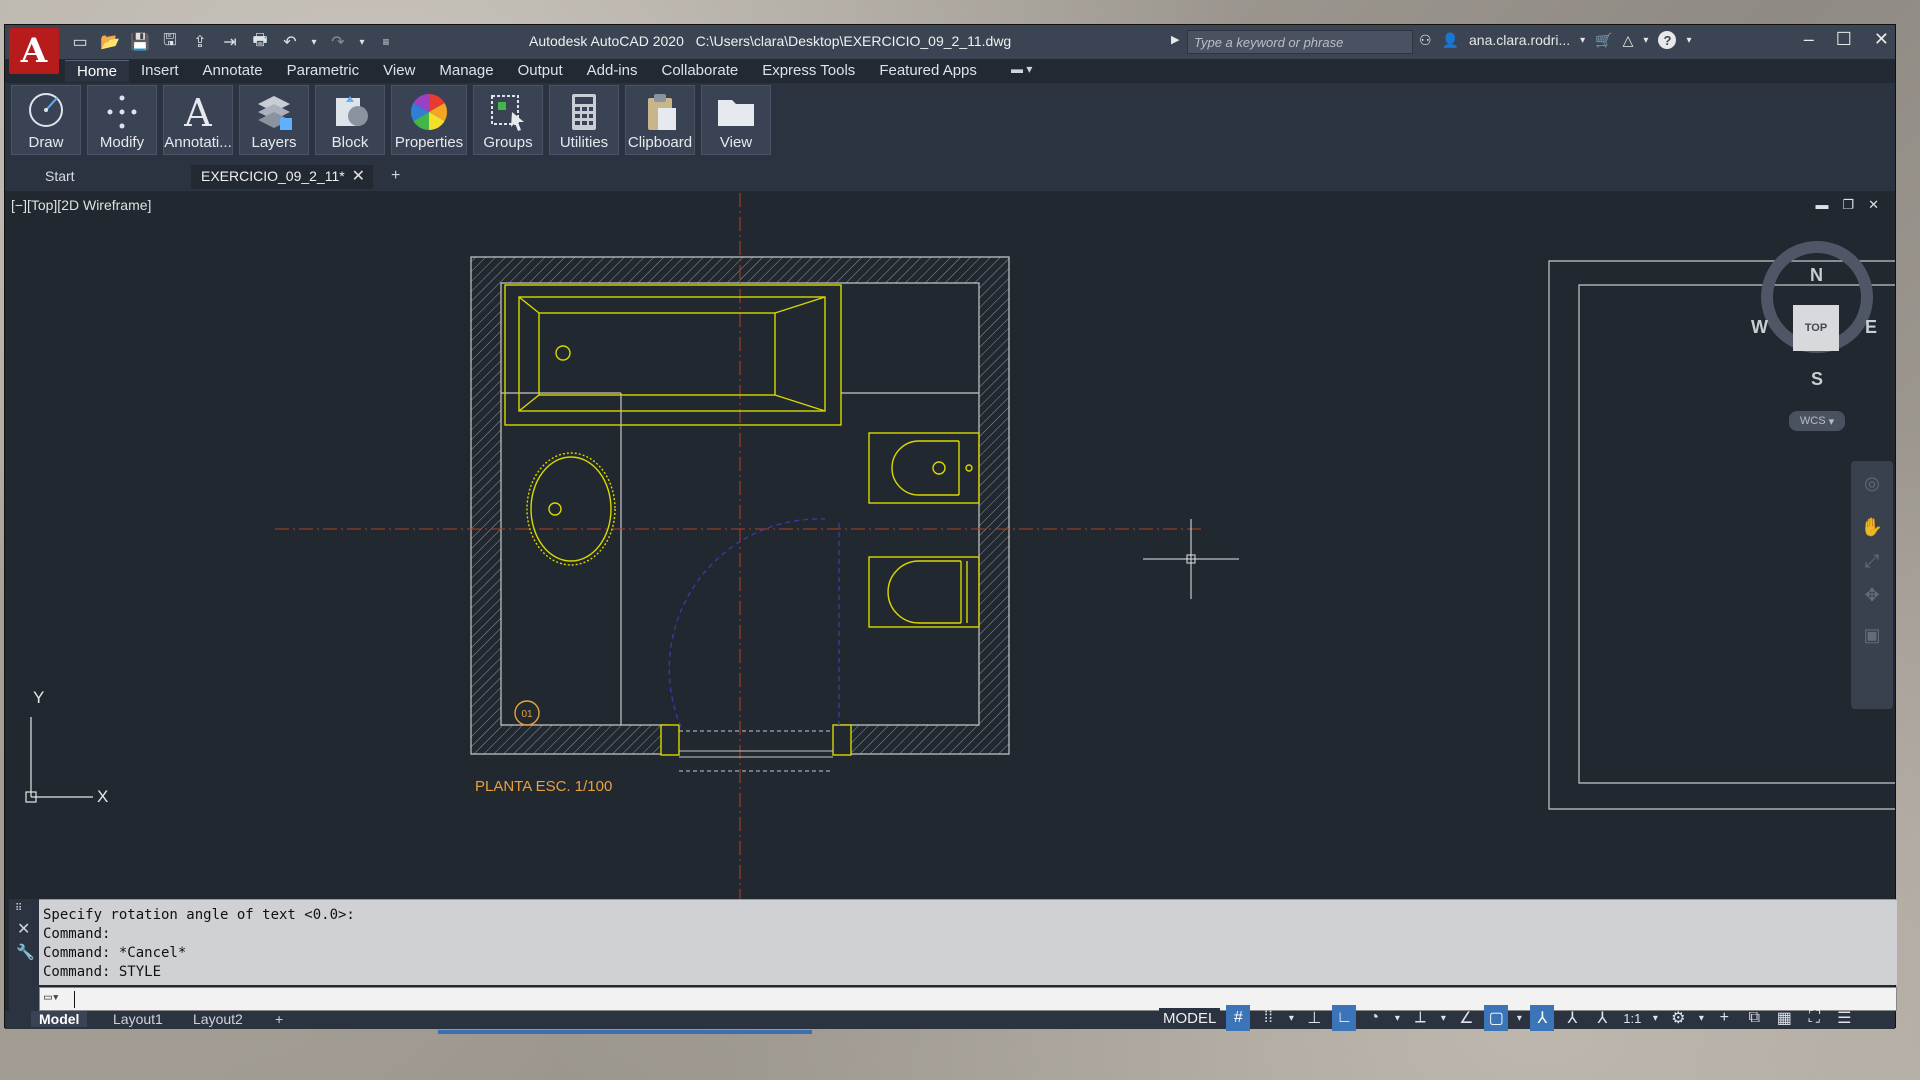 The height and width of the screenshot is (1080, 1920). I want to click on isolate-objects-icon: ⧉, so click(1754, 1018).